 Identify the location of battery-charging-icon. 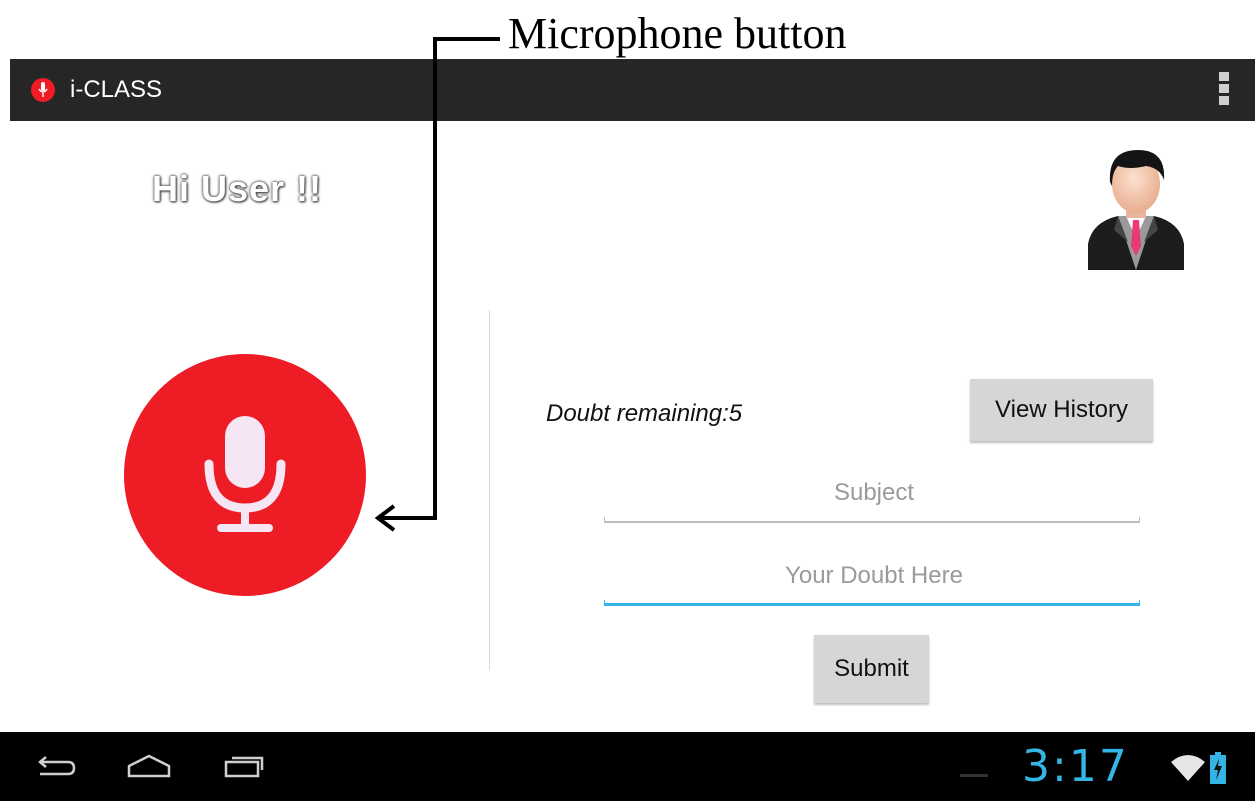
(1218, 768).